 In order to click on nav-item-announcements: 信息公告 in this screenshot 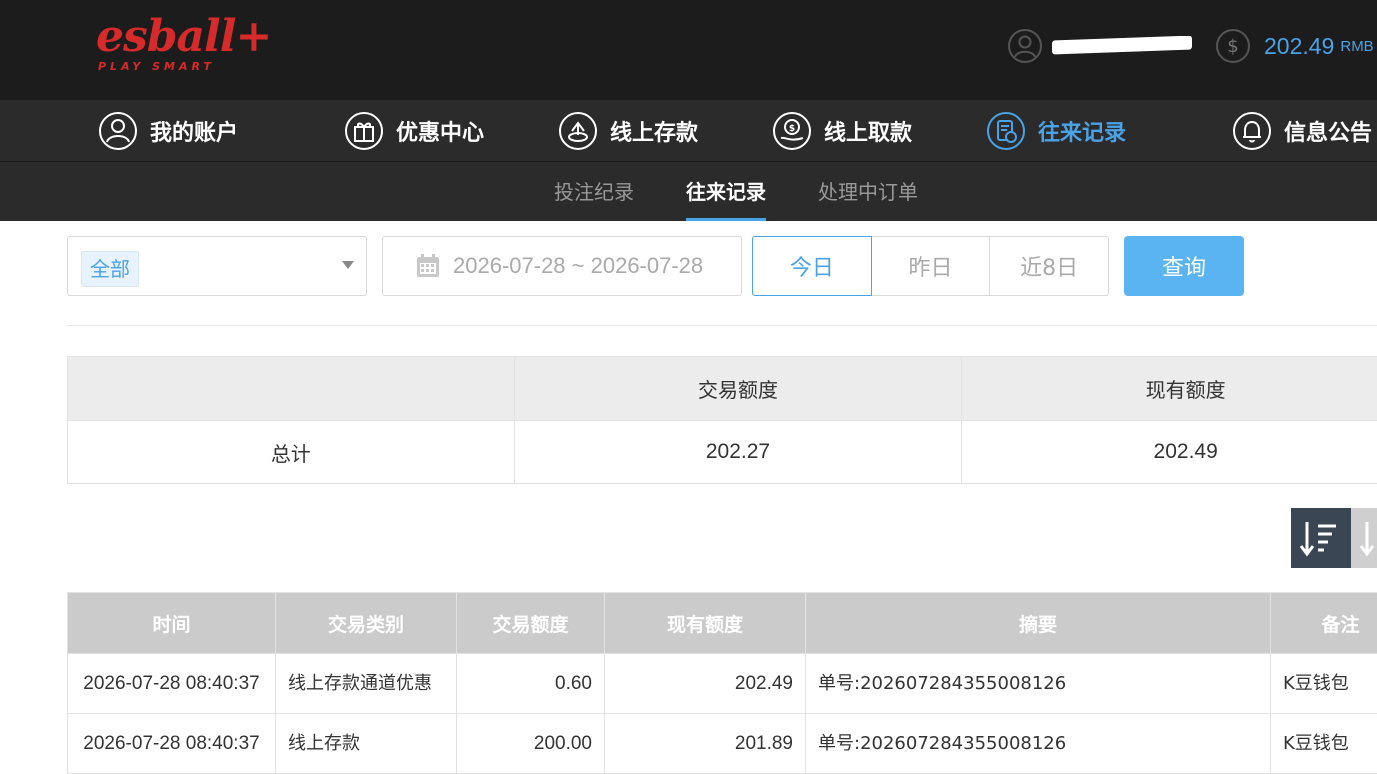, I will do `click(1302, 131)`.